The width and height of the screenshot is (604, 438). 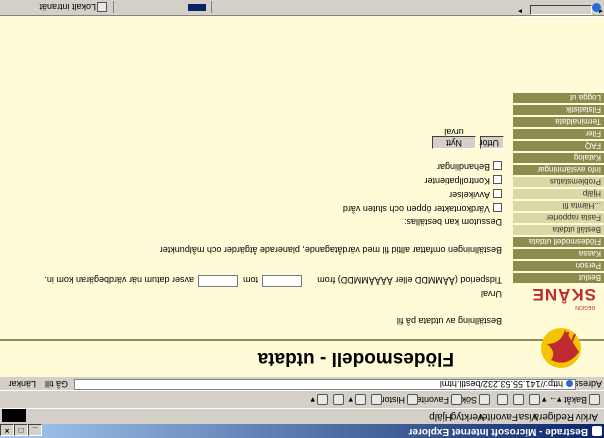 What do you see at coordinates (558, 229) in the screenshot?
I see `sidebar-item-bestall-utdata: Beställ utdata` at bounding box center [558, 229].